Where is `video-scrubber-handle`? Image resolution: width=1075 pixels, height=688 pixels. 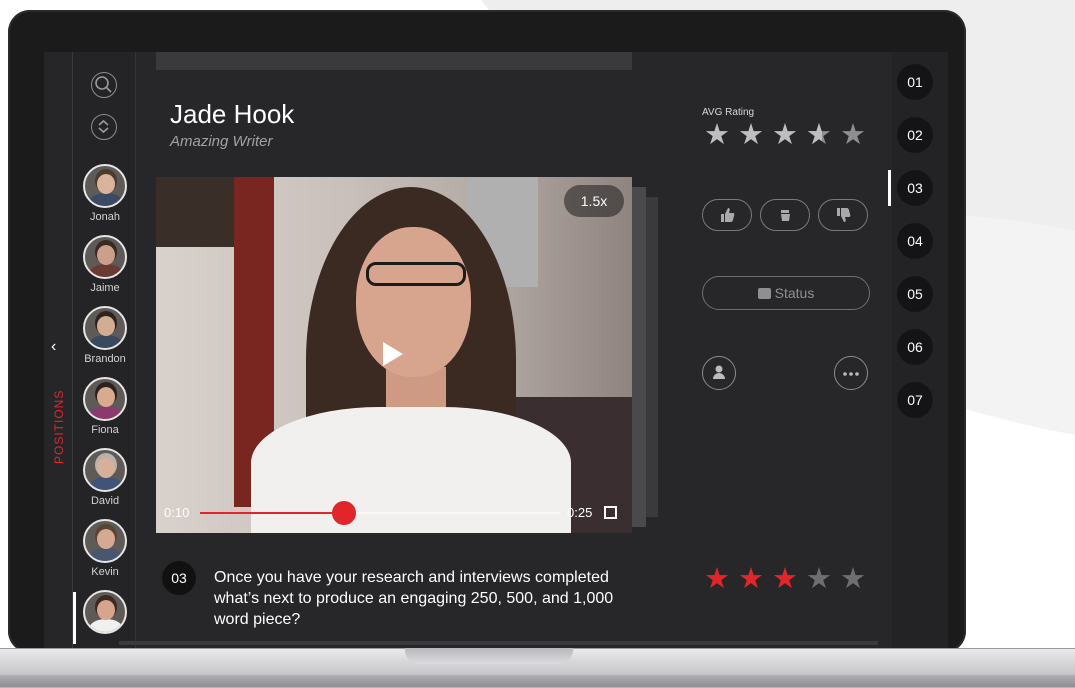 video-scrubber-handle is located at coordinates (344, 513).